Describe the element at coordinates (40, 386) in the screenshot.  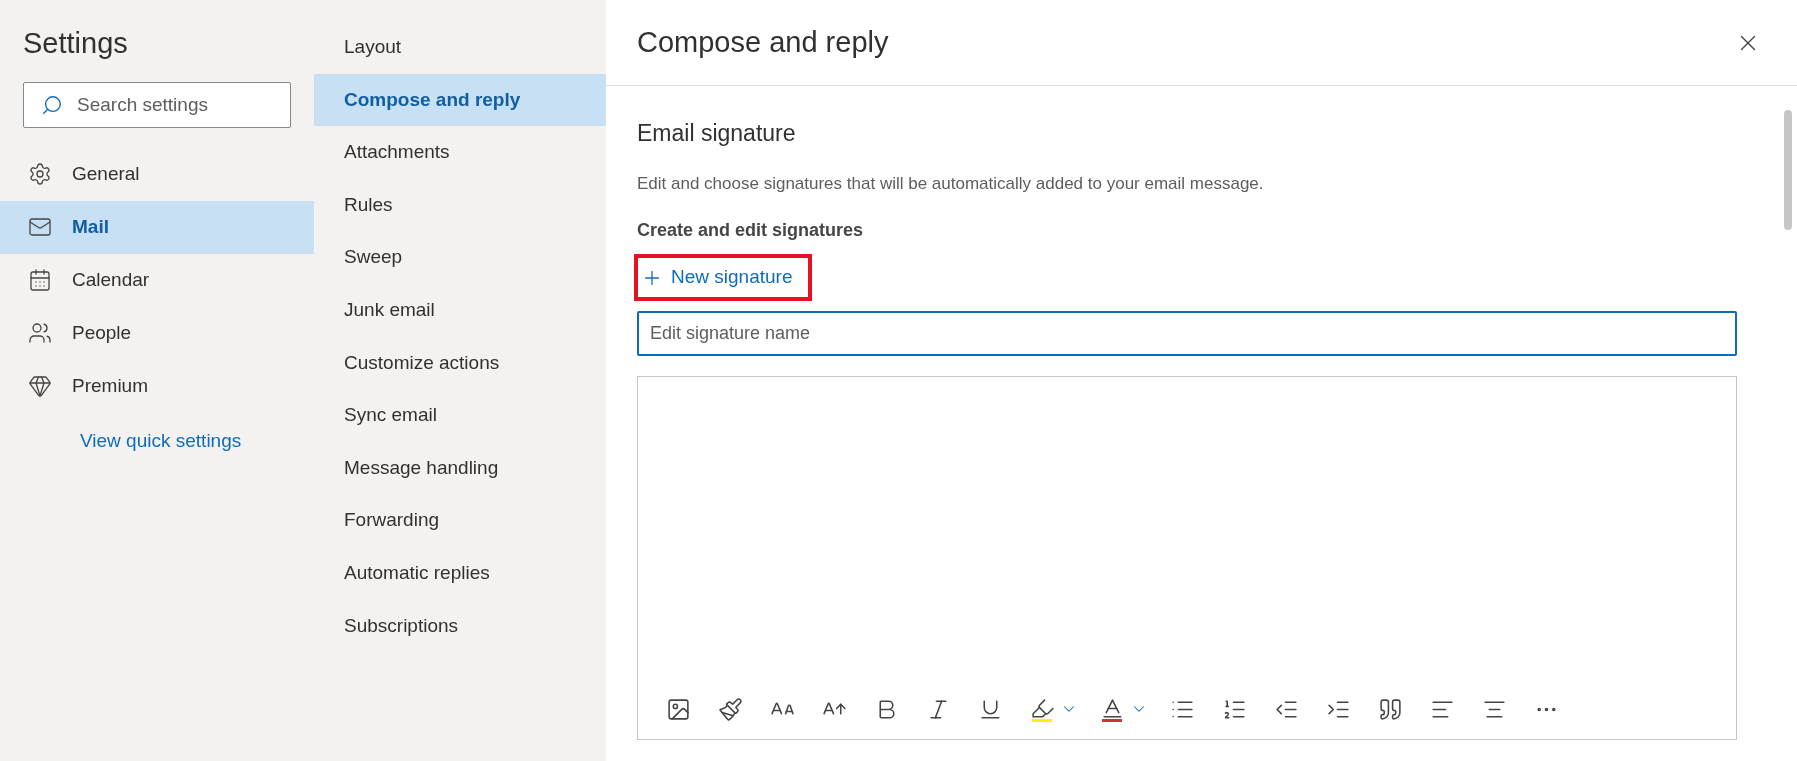
I see `diamond-icon` at that location.